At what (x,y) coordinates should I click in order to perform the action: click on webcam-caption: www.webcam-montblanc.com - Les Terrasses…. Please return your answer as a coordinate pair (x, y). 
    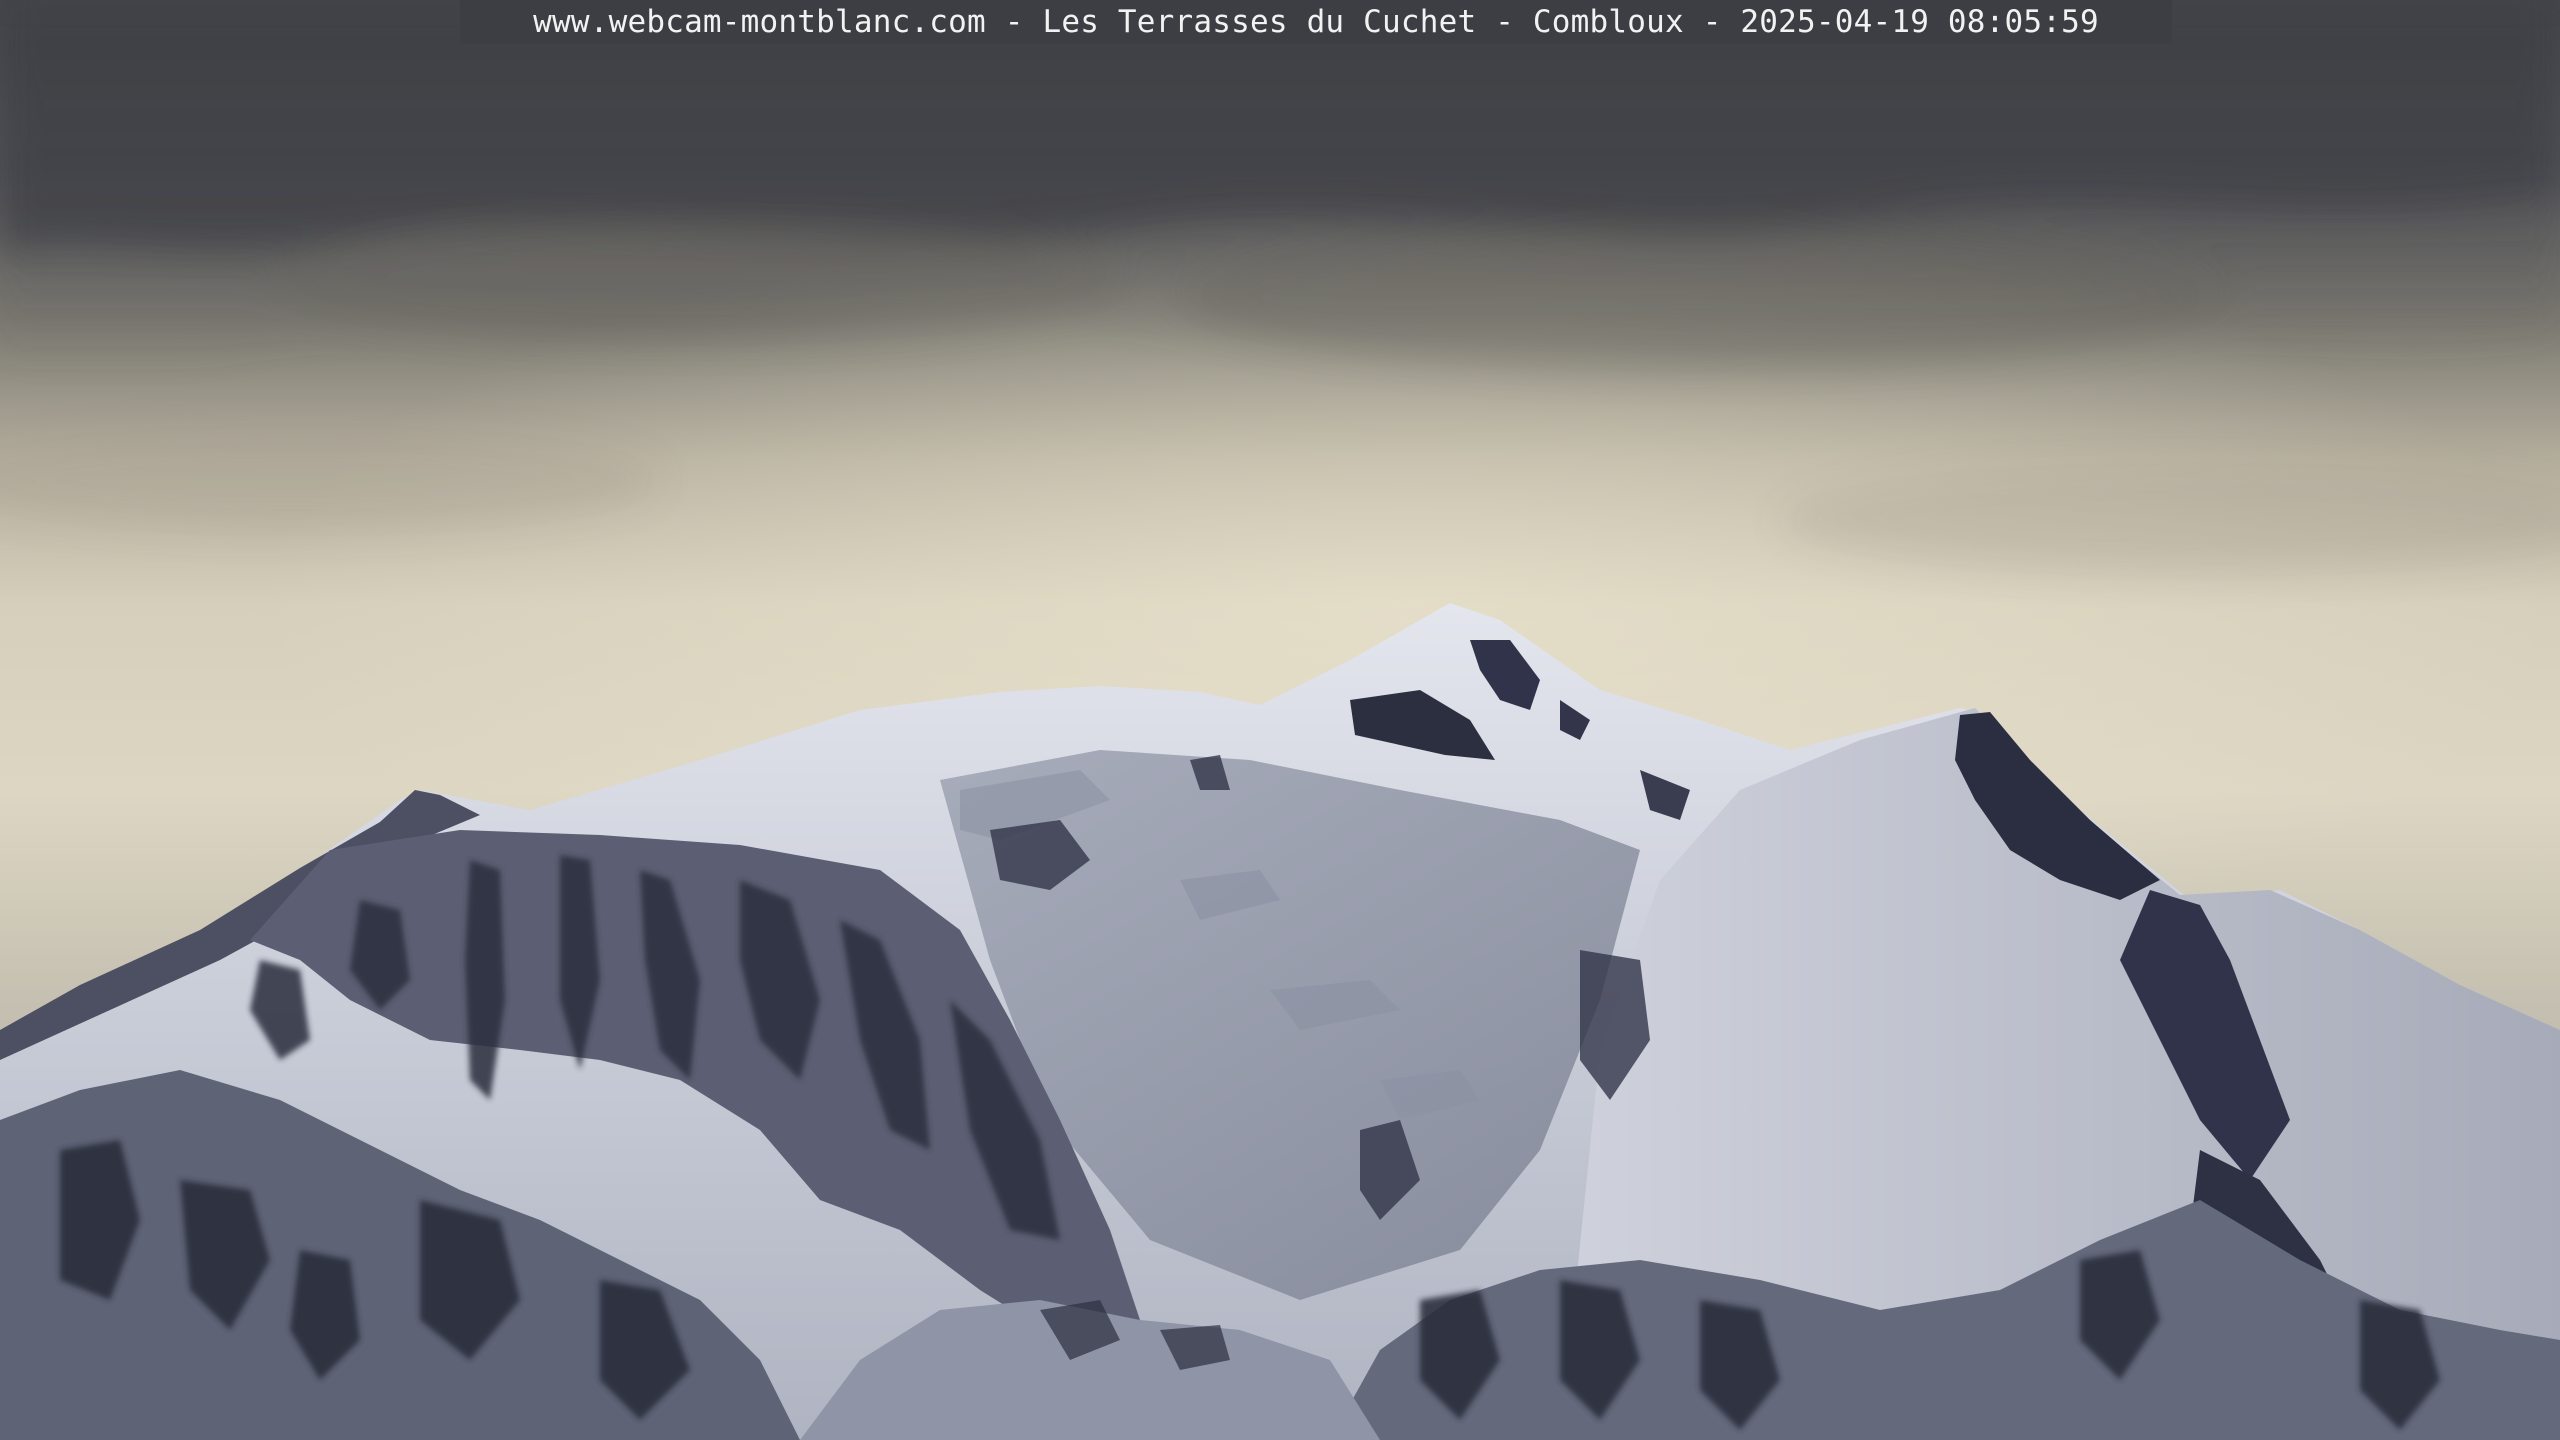
    Looking at the image, I should click on (1316, 22).